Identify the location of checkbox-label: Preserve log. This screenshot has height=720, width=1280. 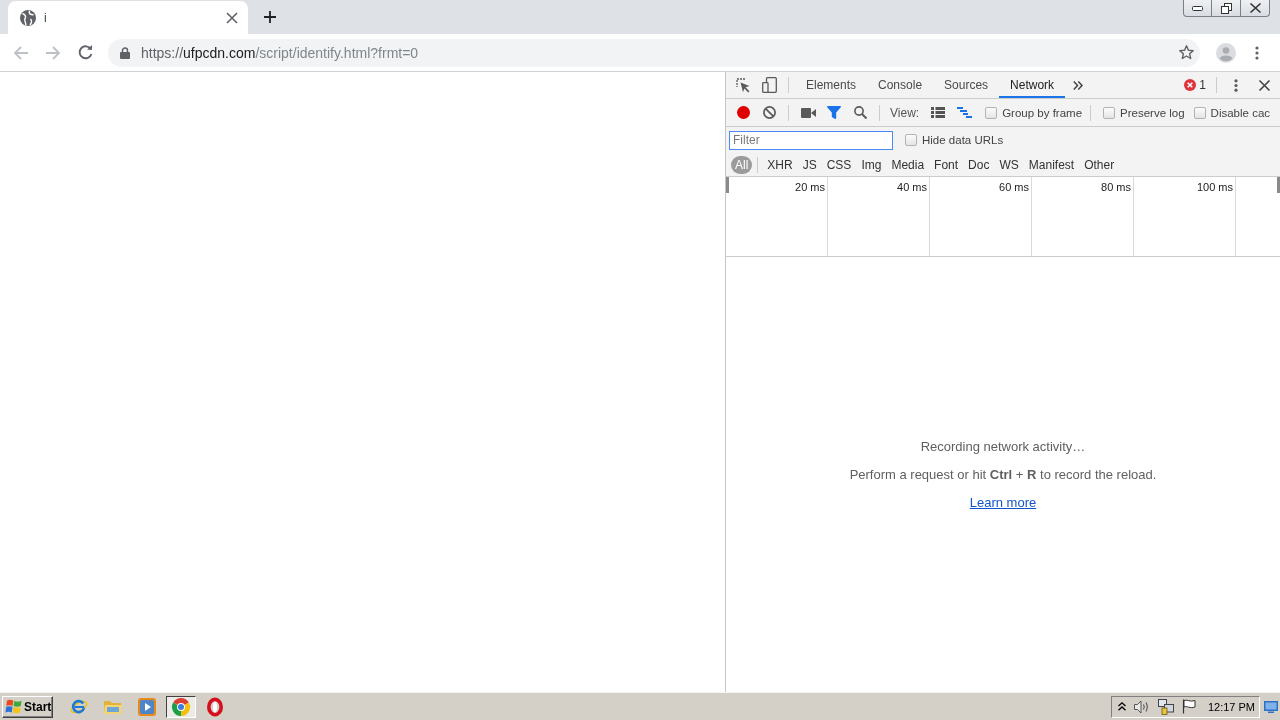
(1152, 112).